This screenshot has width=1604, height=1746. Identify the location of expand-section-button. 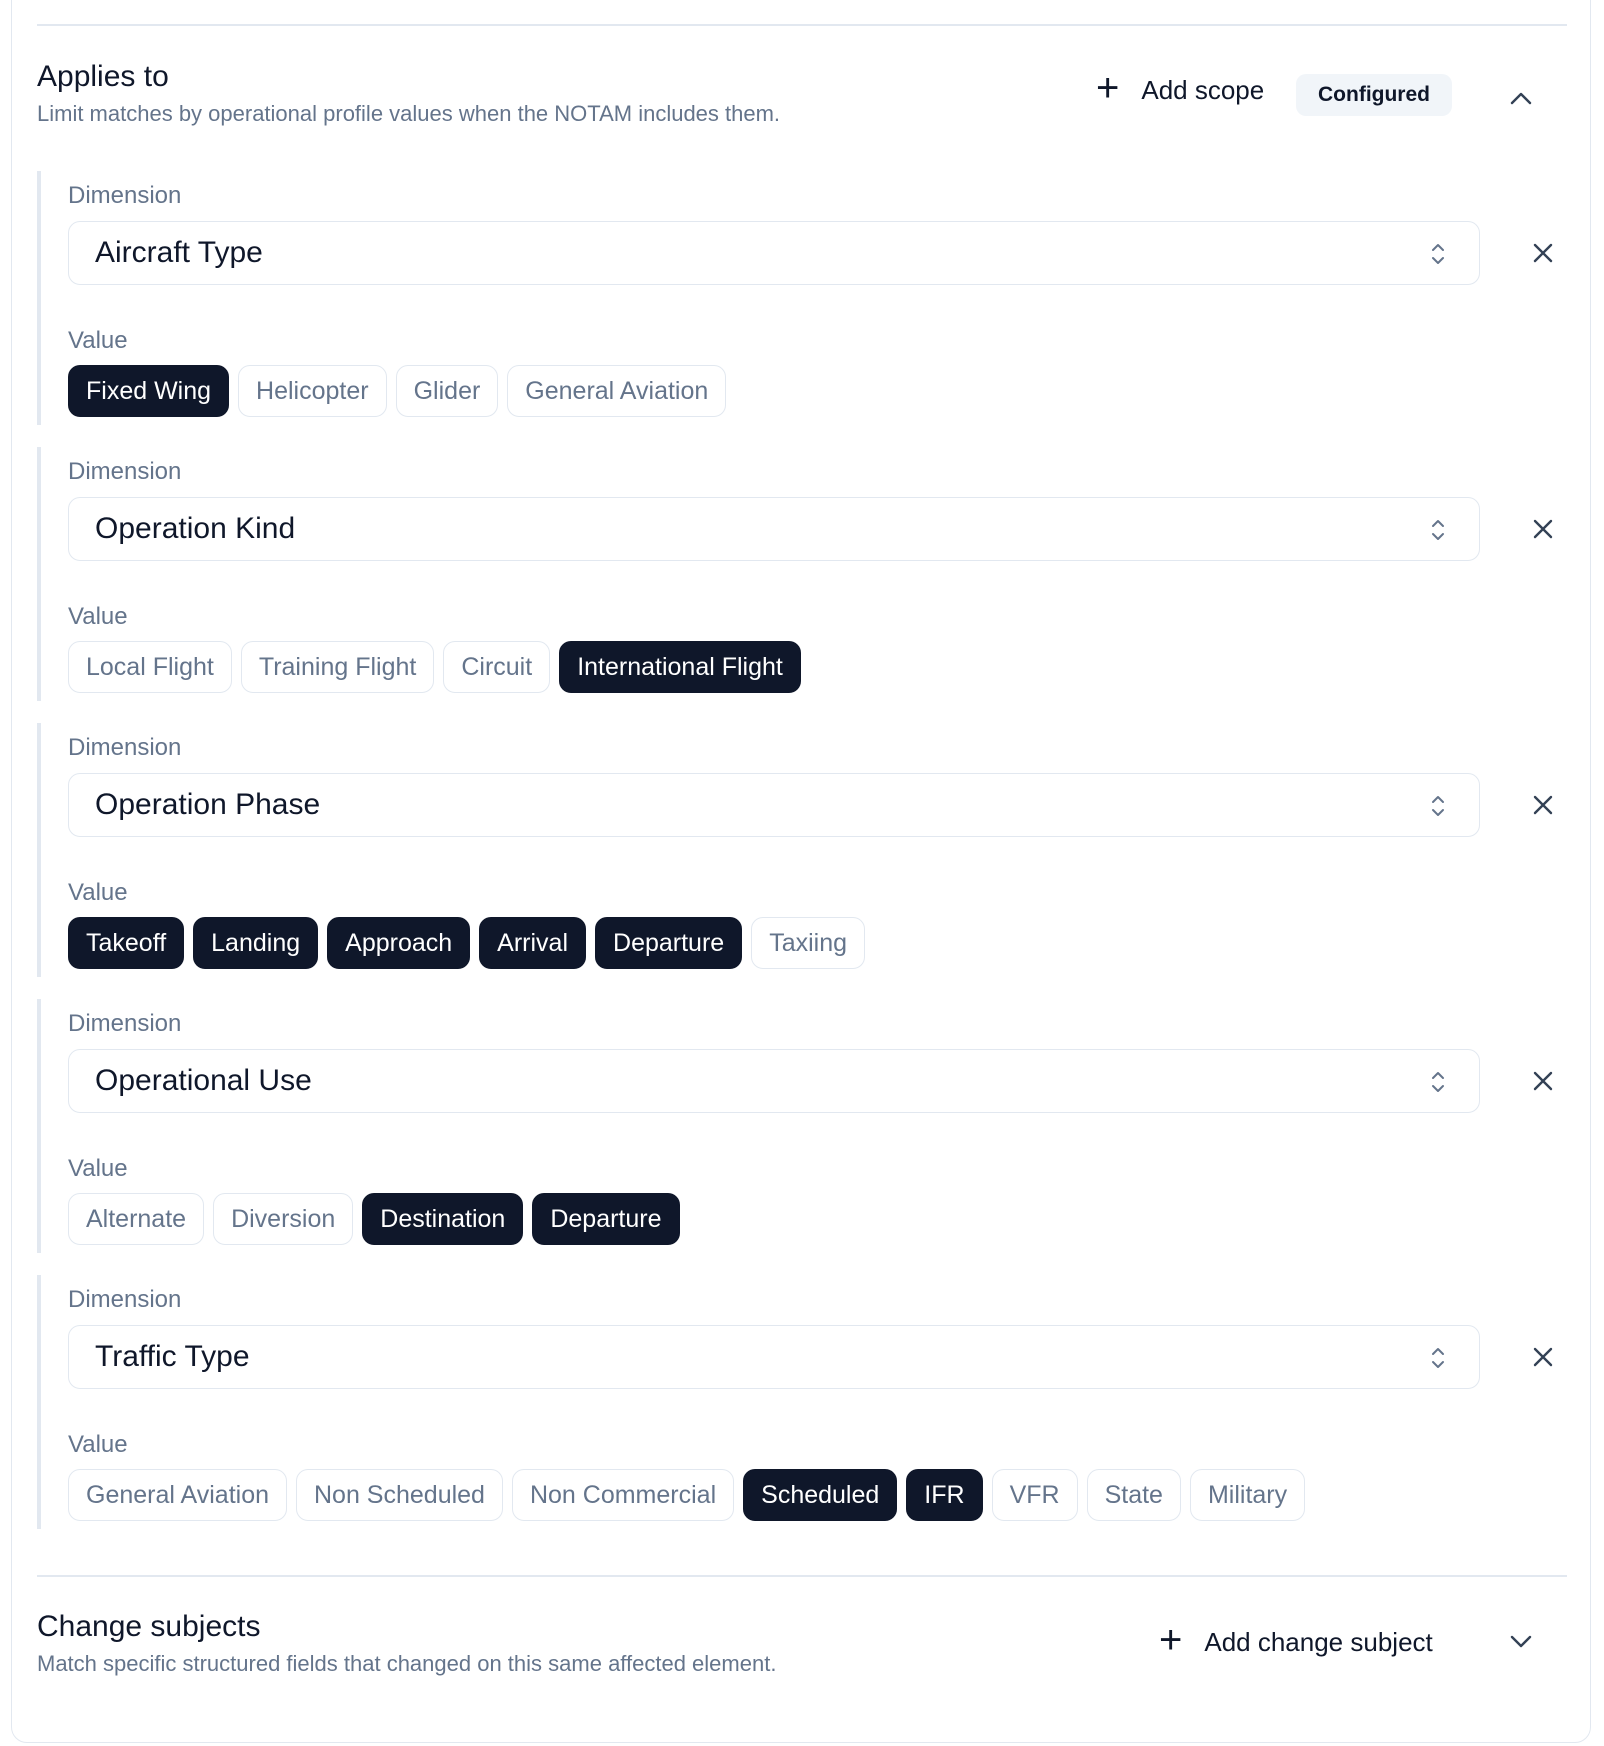
(1521, 1642).